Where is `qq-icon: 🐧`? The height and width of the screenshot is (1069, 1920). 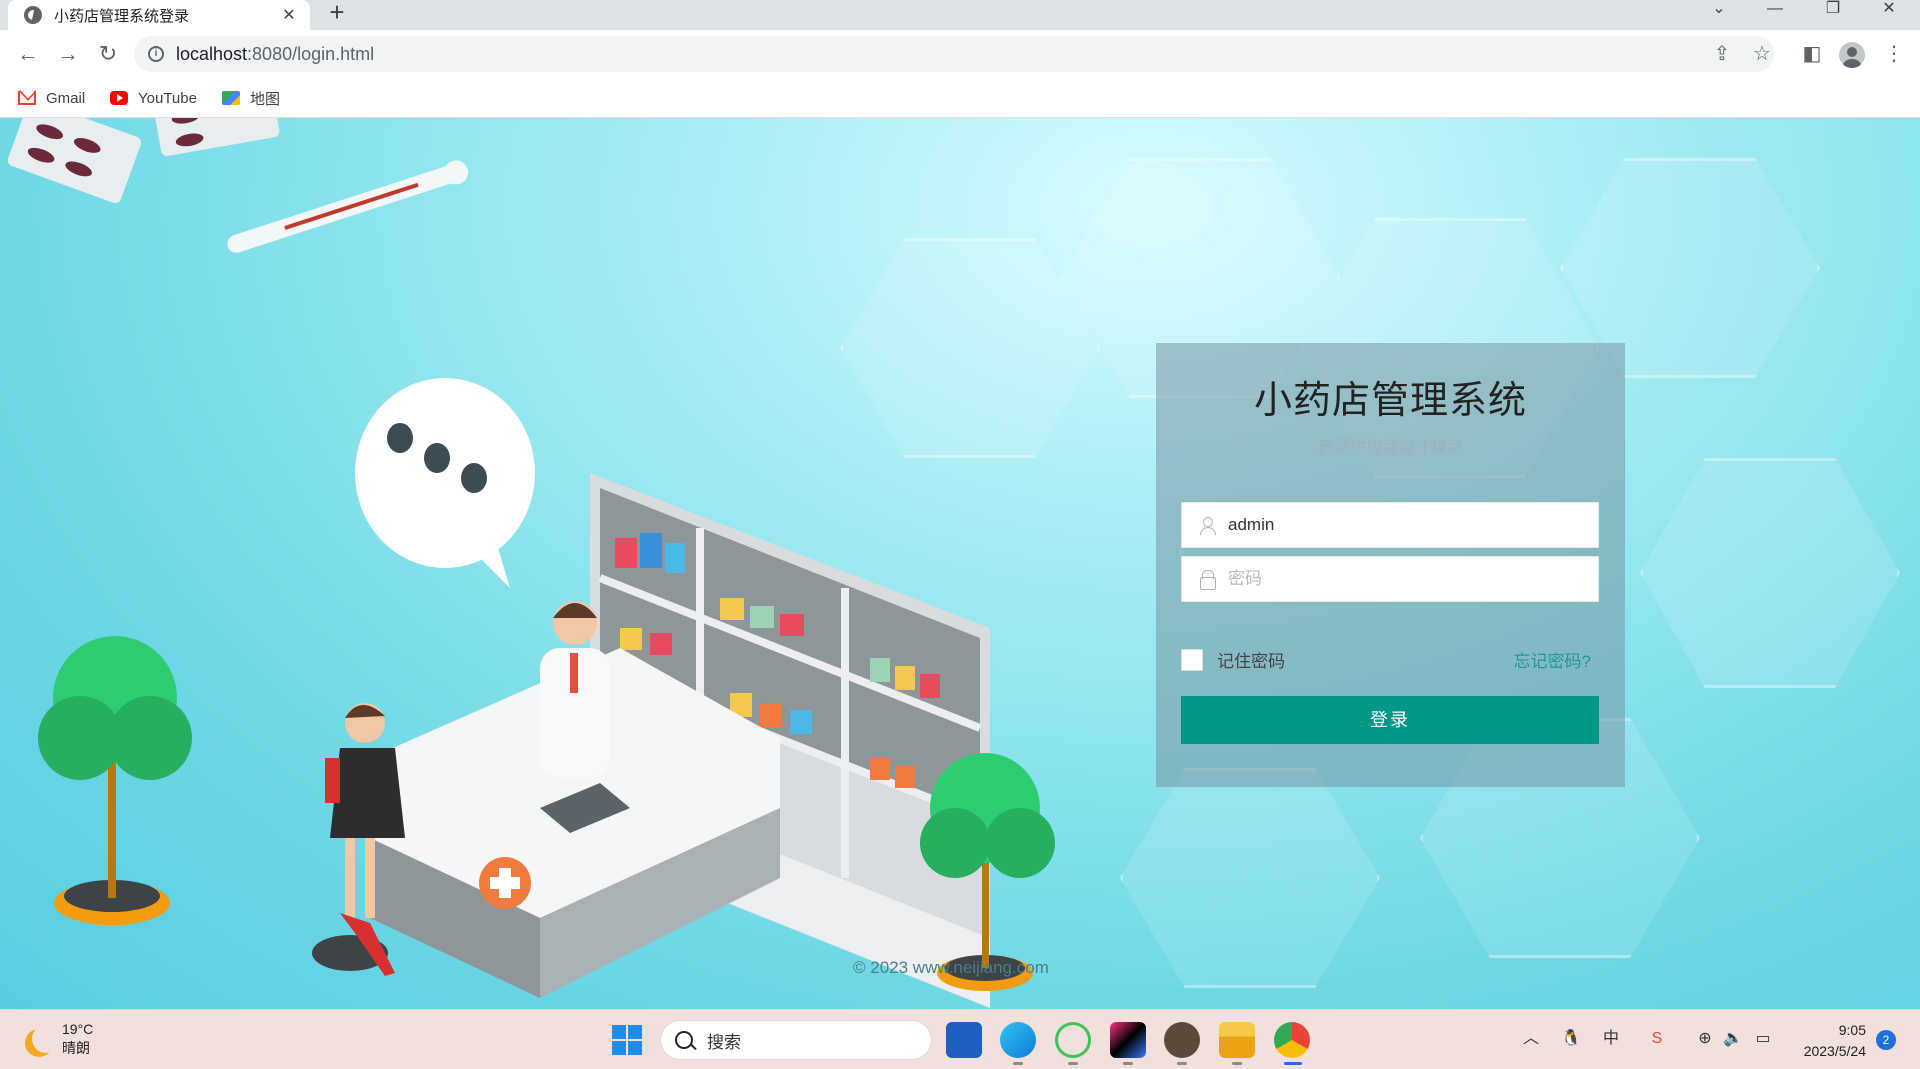 qq-icon: 🐧 is located at coordinates (1571, 1039).